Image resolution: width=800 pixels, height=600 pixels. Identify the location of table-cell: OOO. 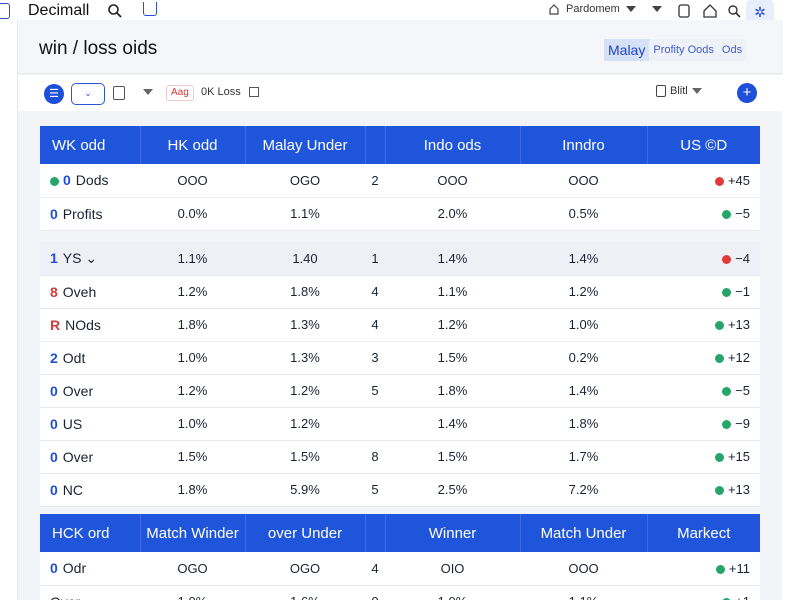
(583, 569).